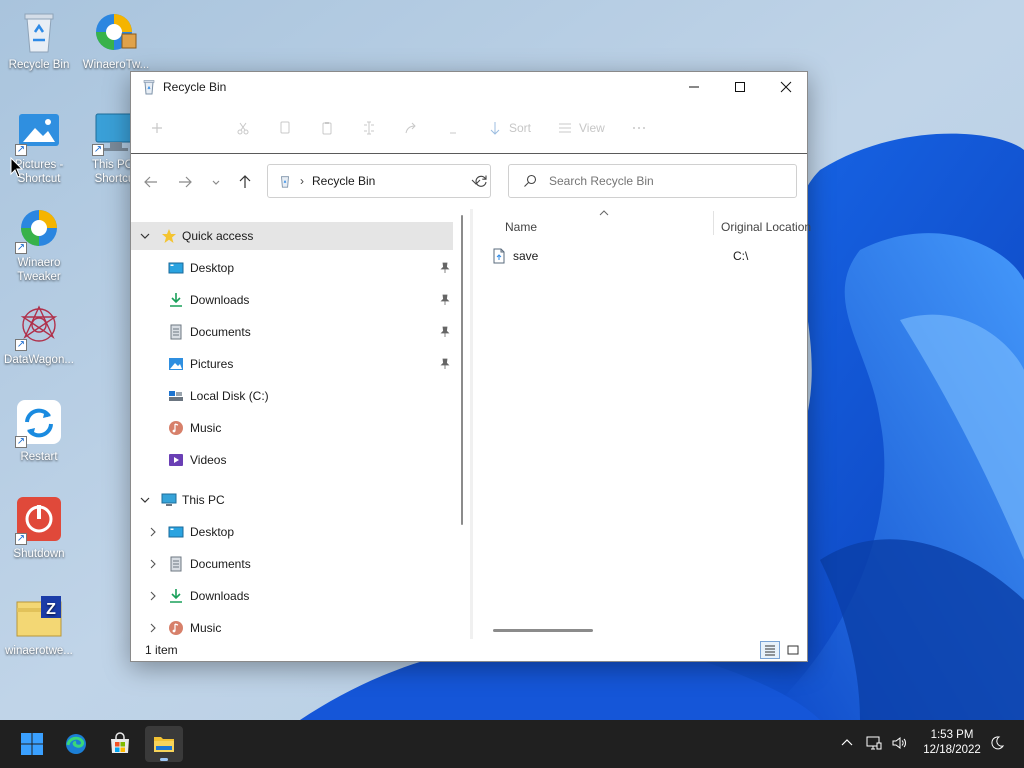 This screenshot has height=768, width=1024. I want to click on network-button, so click(874, 743).